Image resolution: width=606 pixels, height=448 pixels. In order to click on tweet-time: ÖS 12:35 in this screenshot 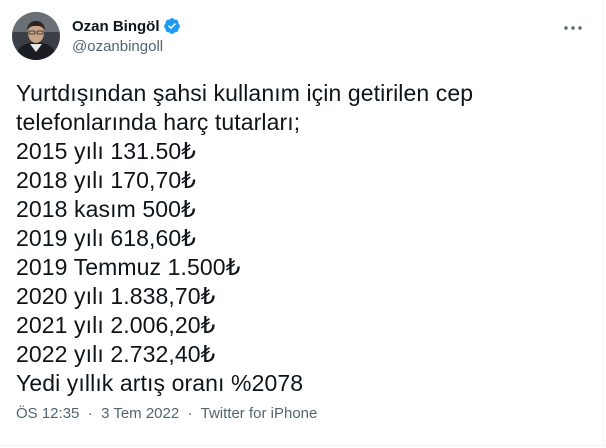, I will do `click(47, 413)`.